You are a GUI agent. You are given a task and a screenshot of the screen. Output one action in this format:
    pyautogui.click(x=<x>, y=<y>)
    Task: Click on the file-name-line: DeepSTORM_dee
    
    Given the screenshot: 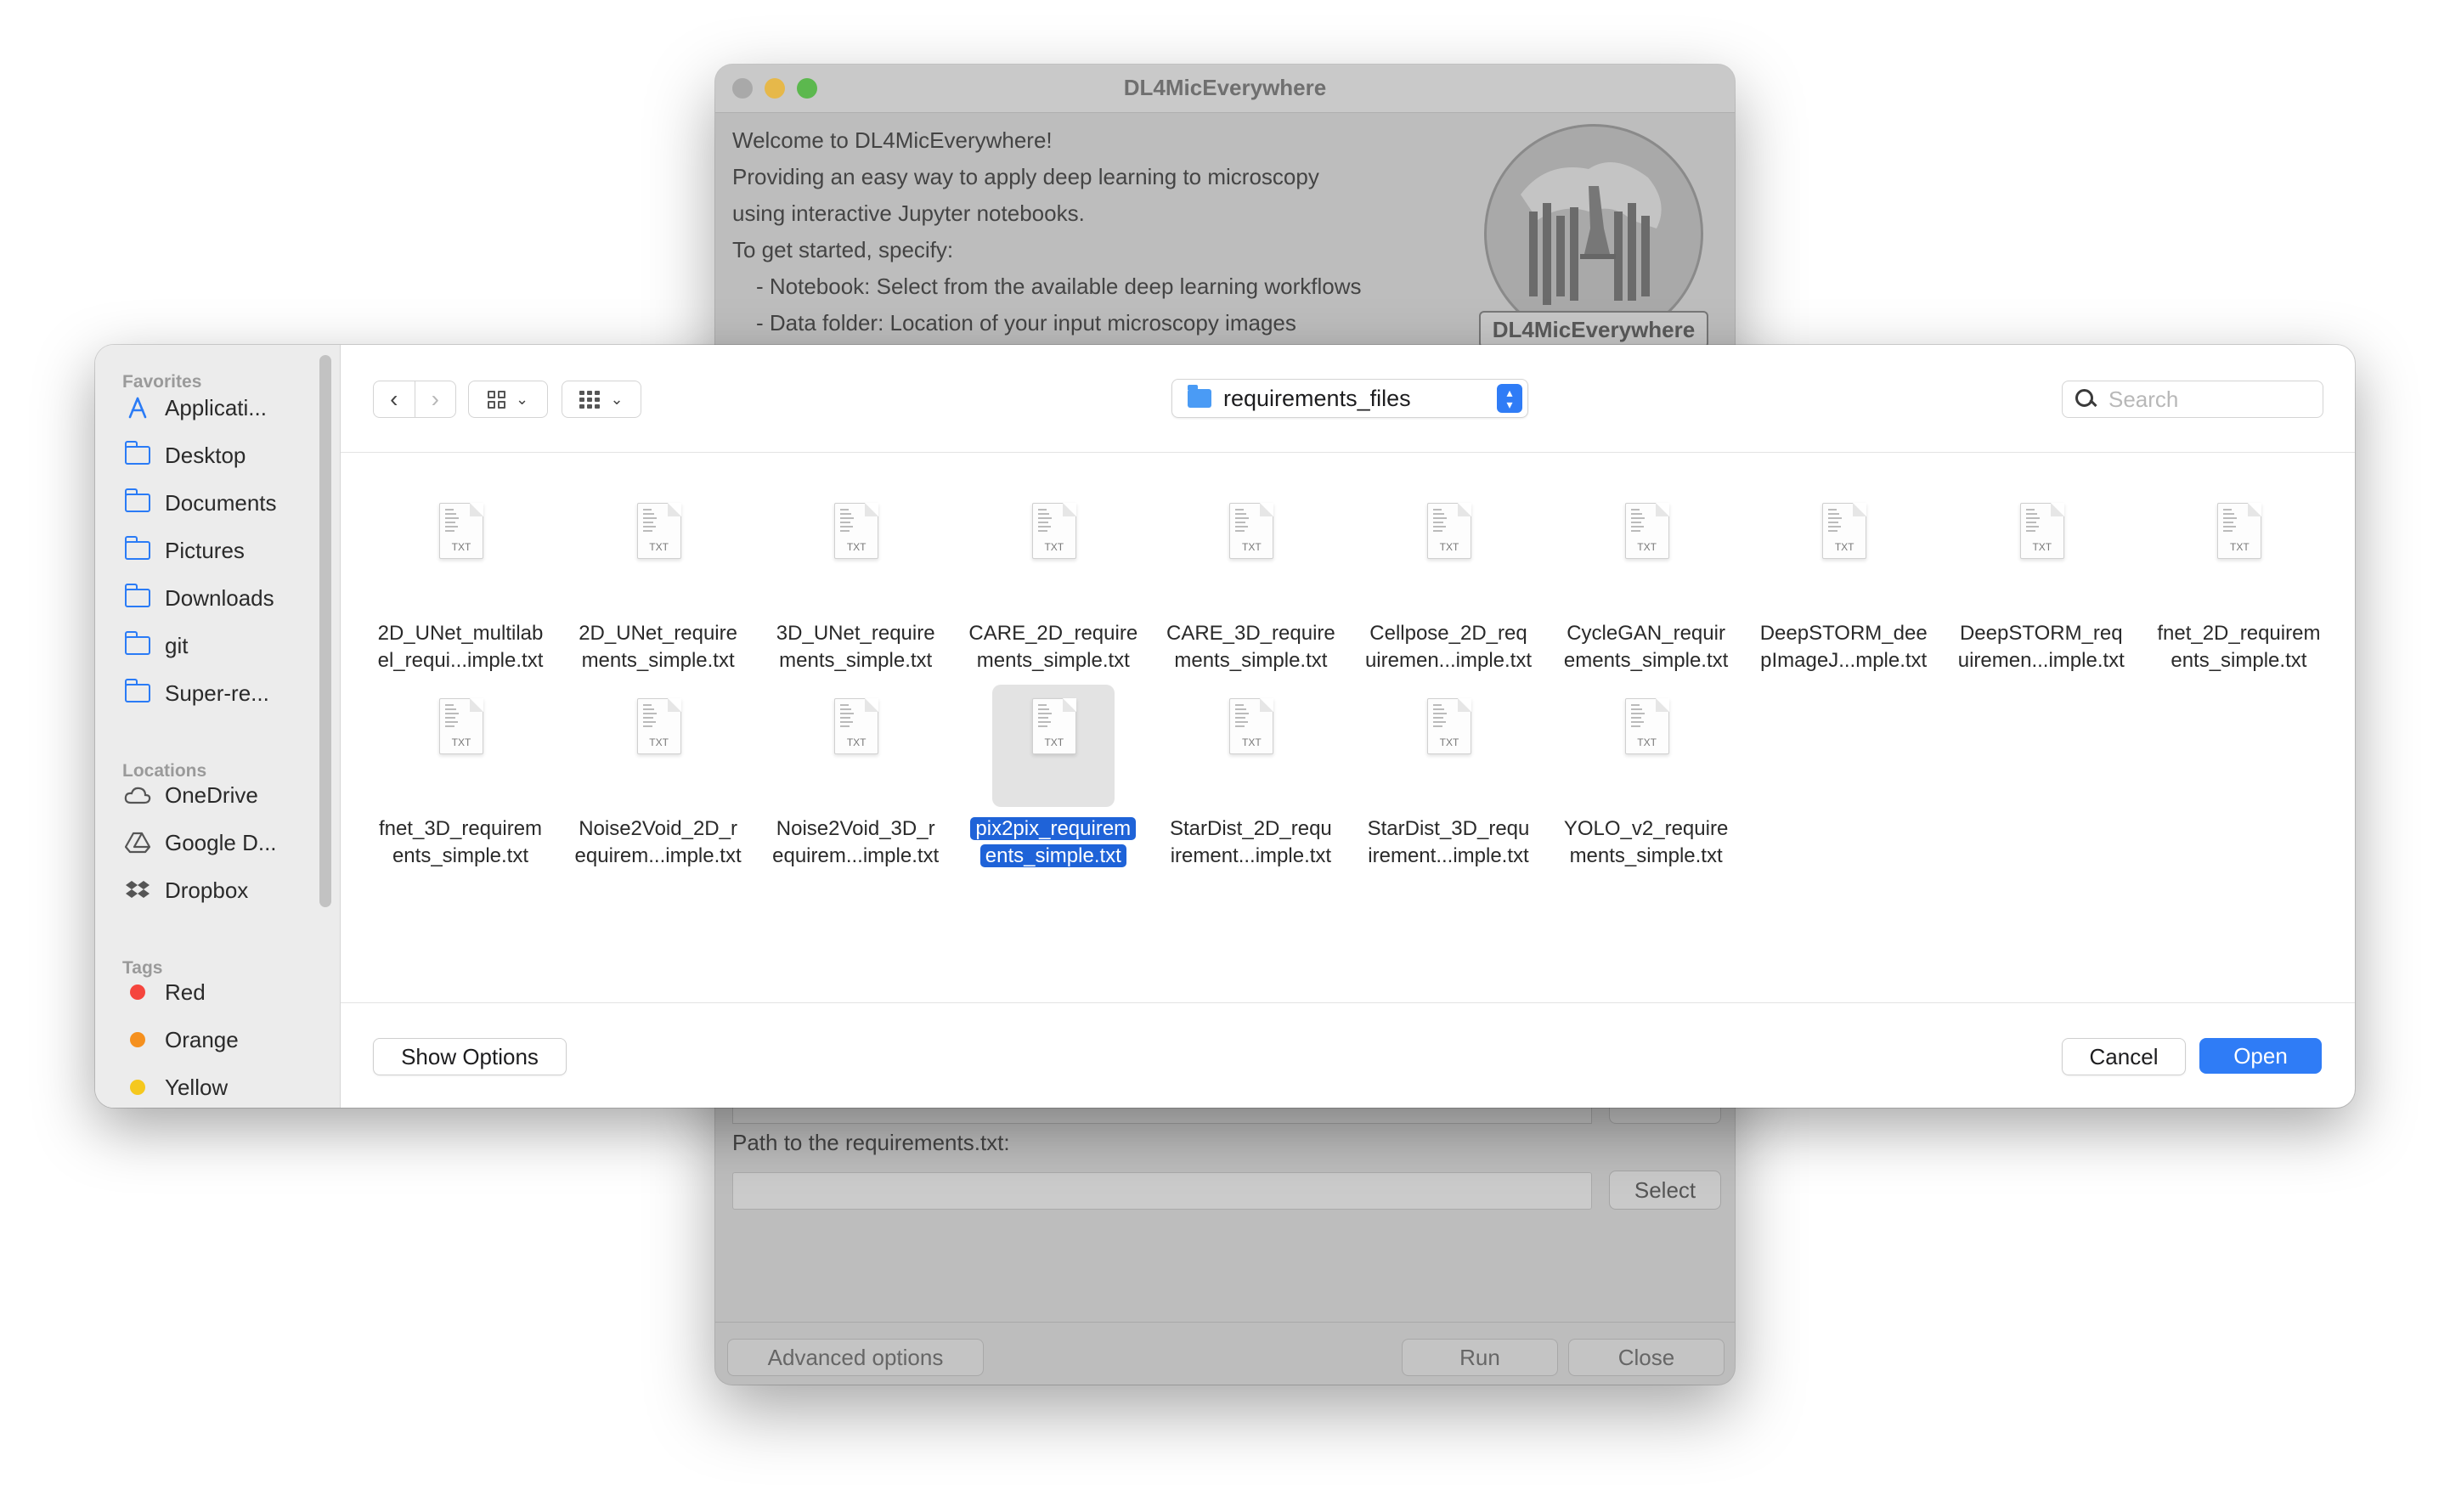 What is the action you would take?
    pyautogui.click(x=1843, y=633)
    